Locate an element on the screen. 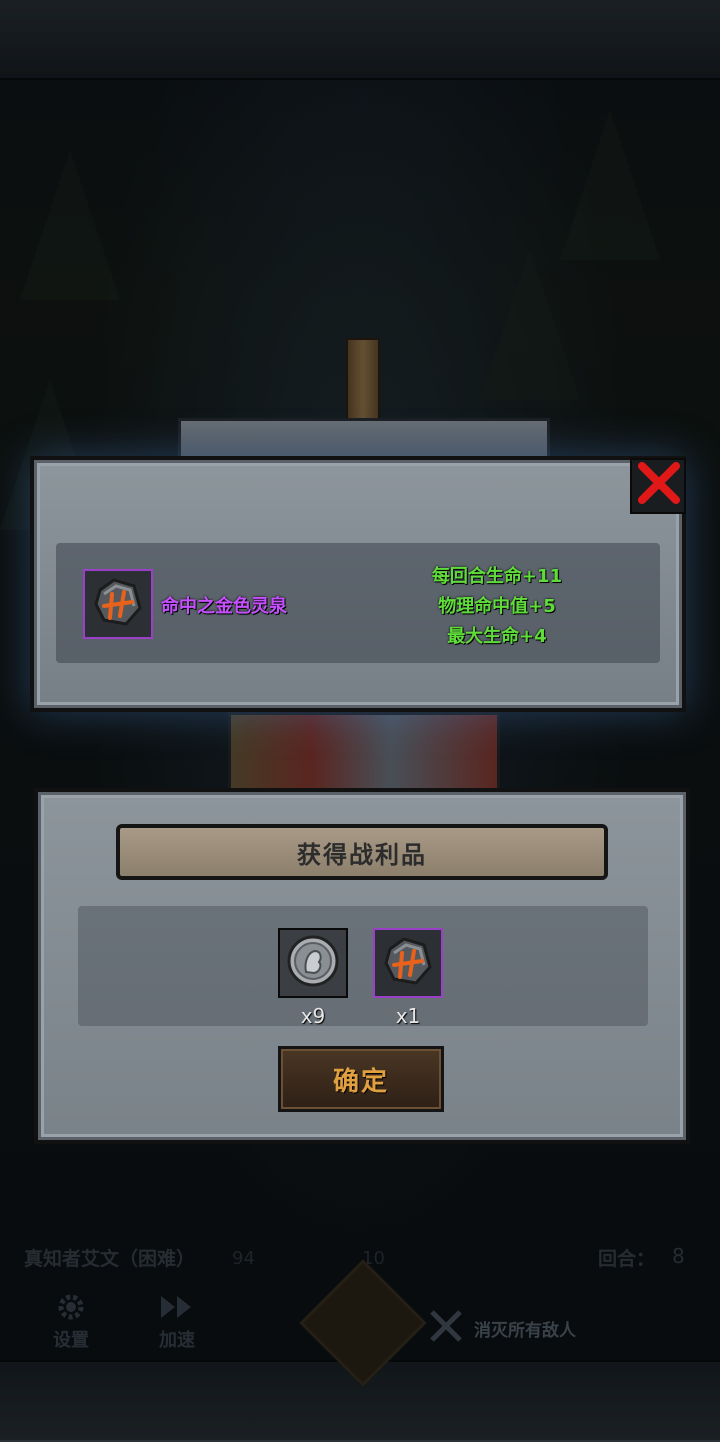 The height and width of the screenshot is (1442, 720). close-x-icon is located at coordinates (658, 486).